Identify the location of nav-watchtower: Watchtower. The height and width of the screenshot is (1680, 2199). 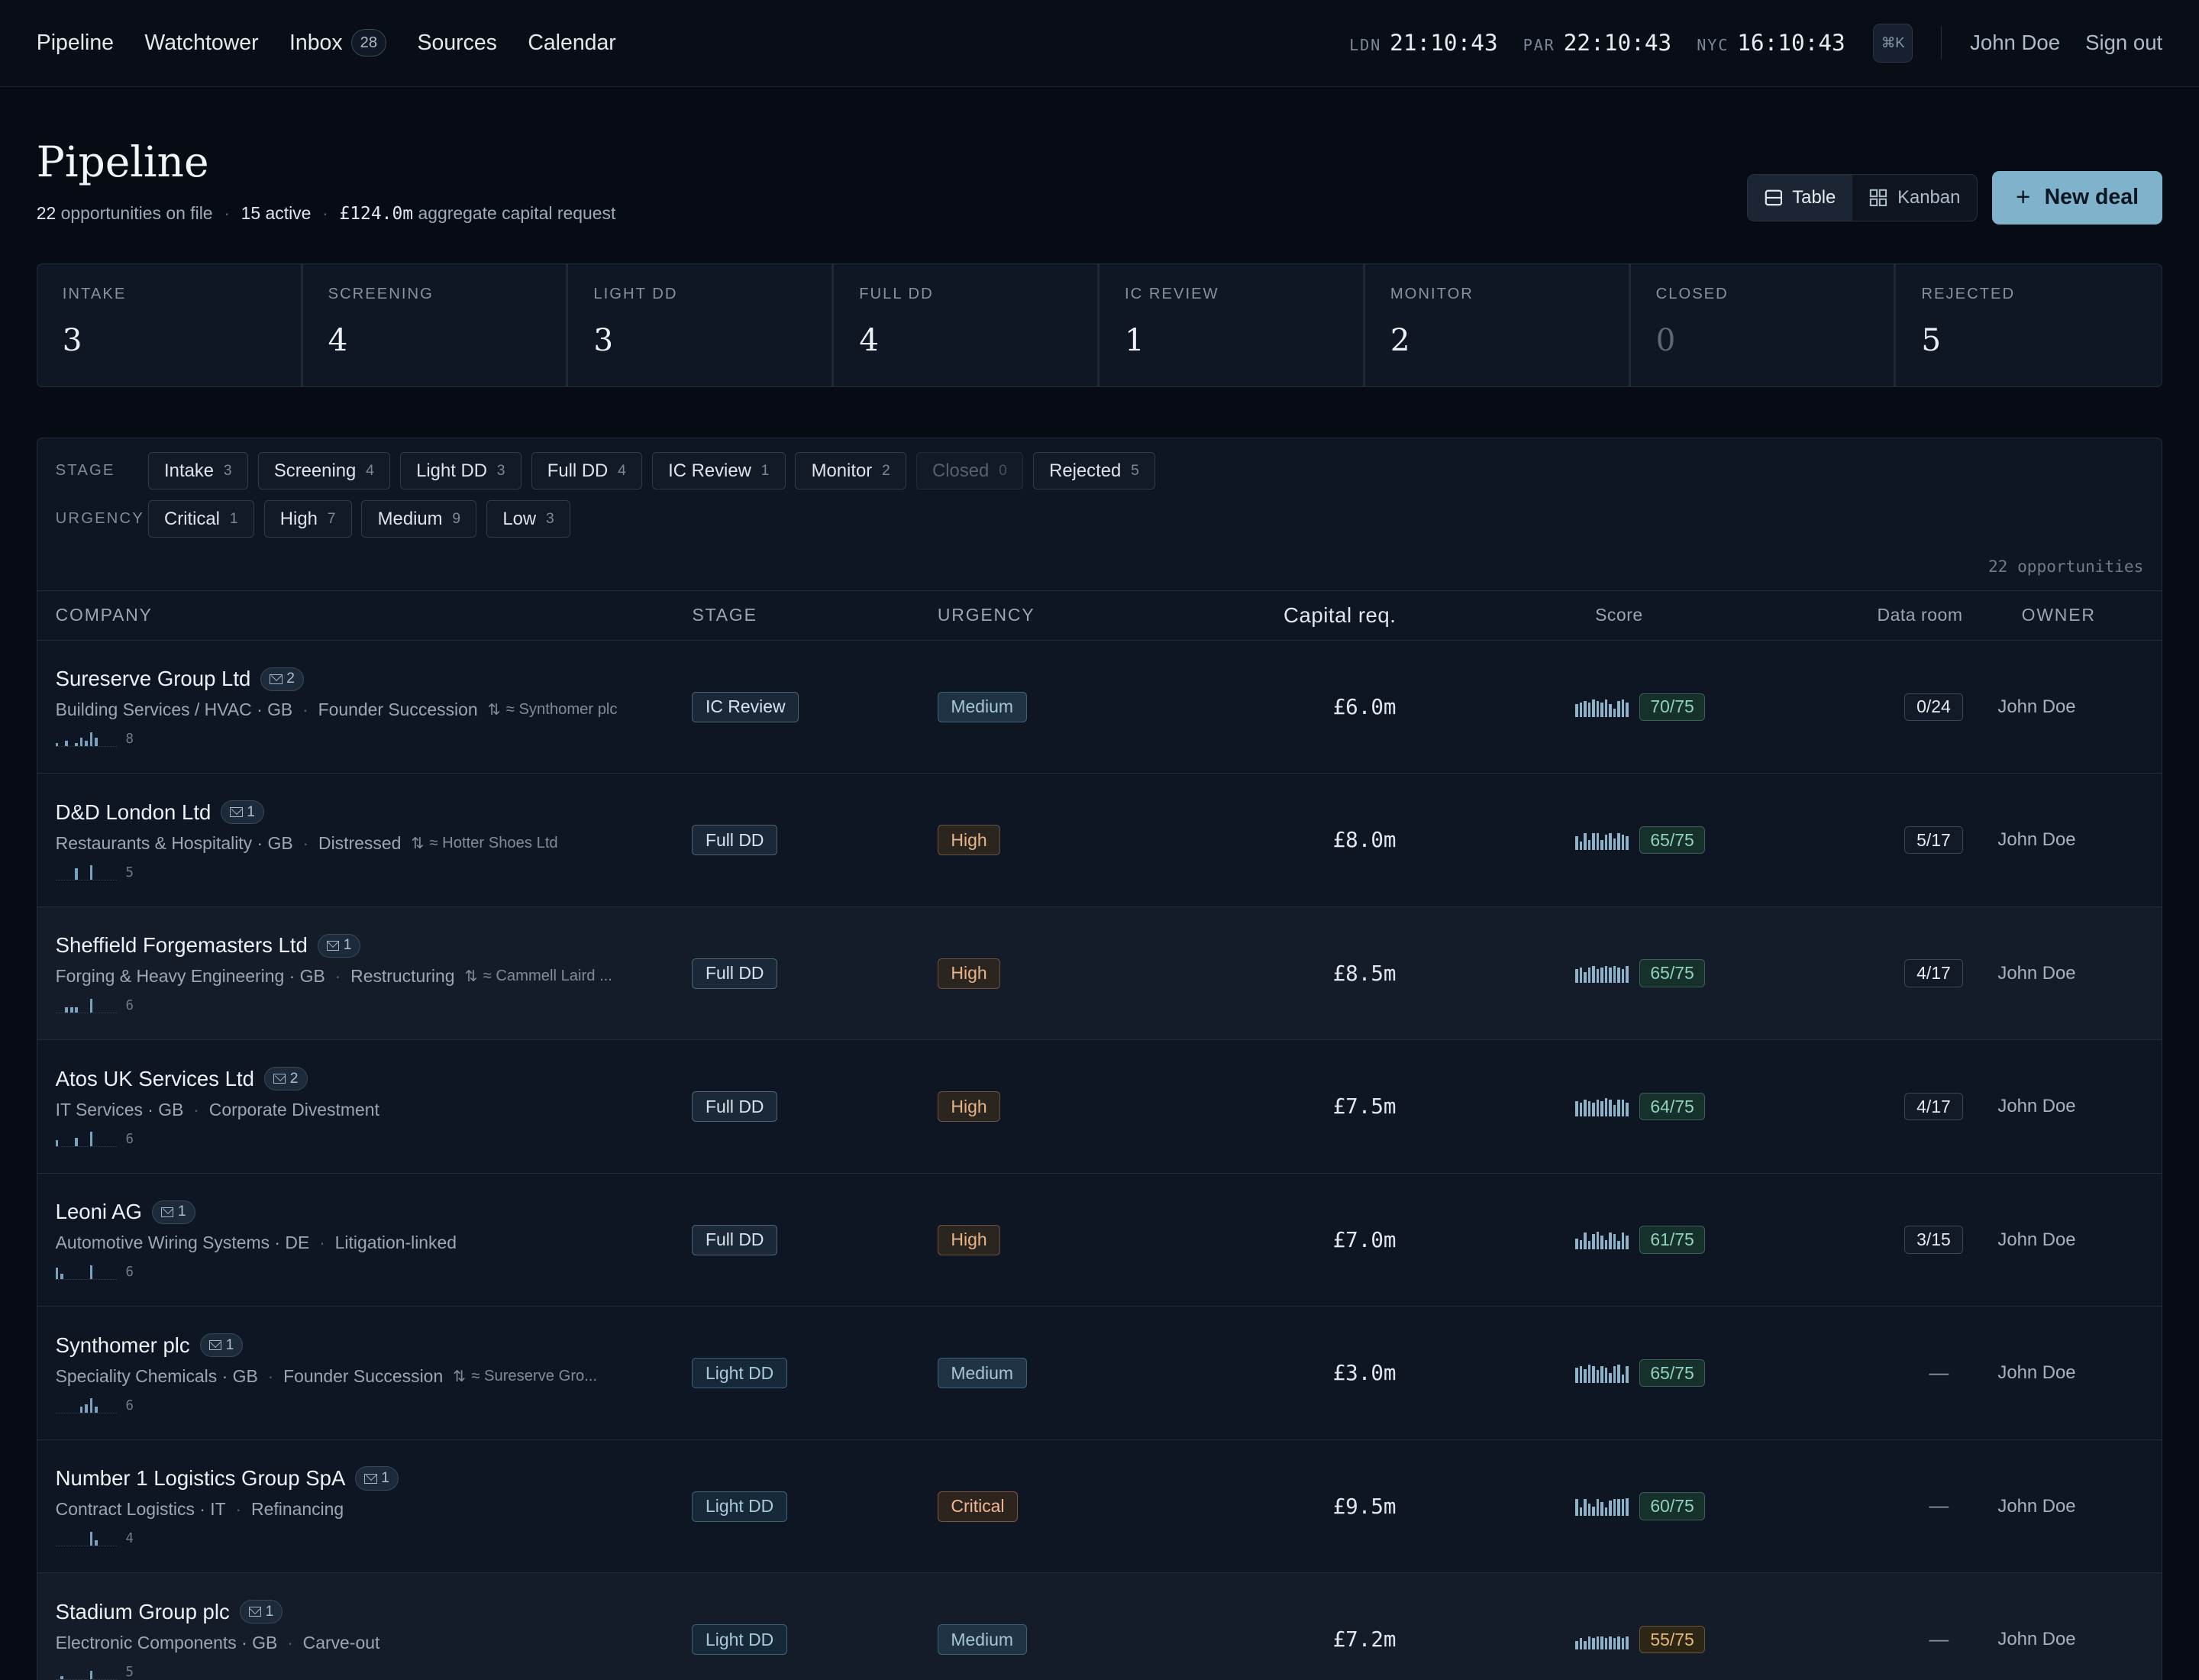
(201, 43).